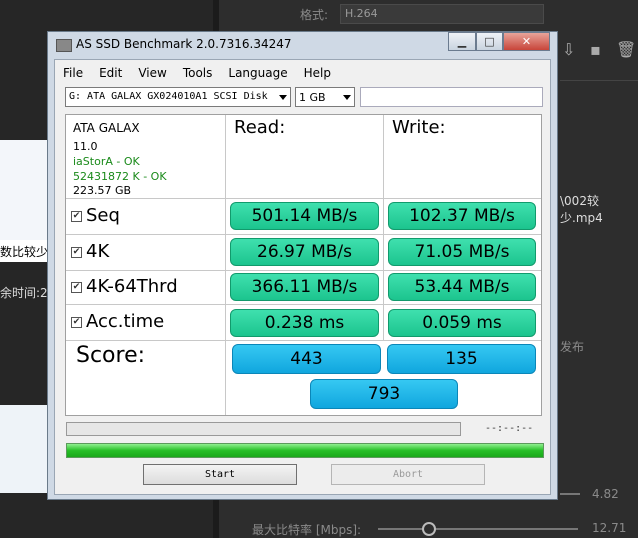  I want to click on read-result-4k: 26.97 MB/s, so click(304, 252).